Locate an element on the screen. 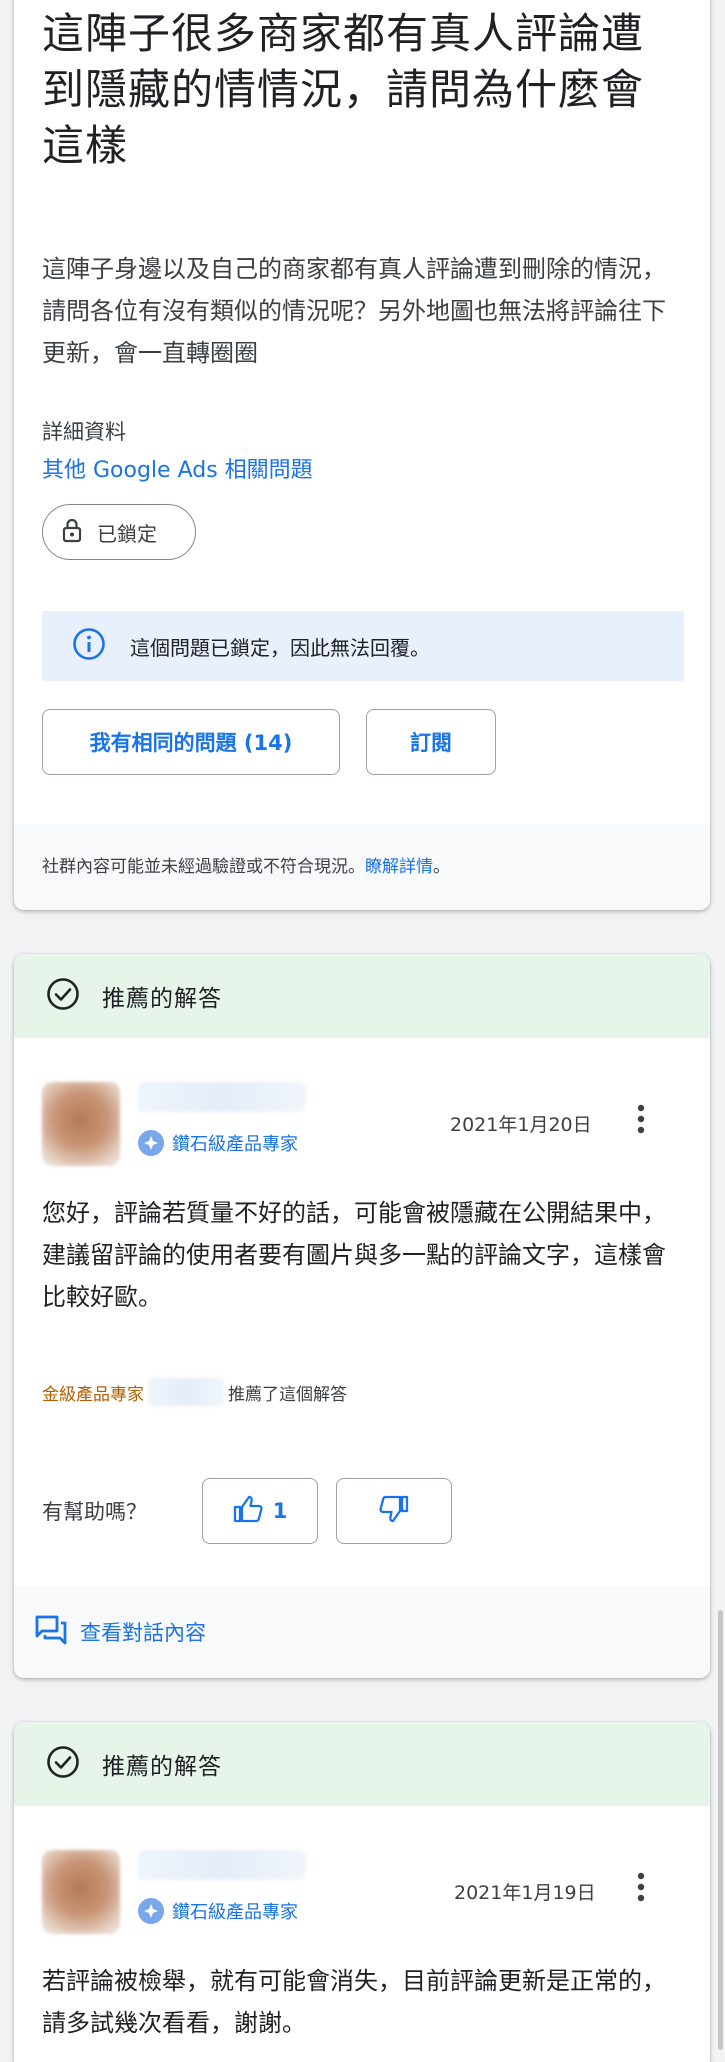 This screenshot has height=2062, width=725. scrollbar is located at coordinates (720, 1830).